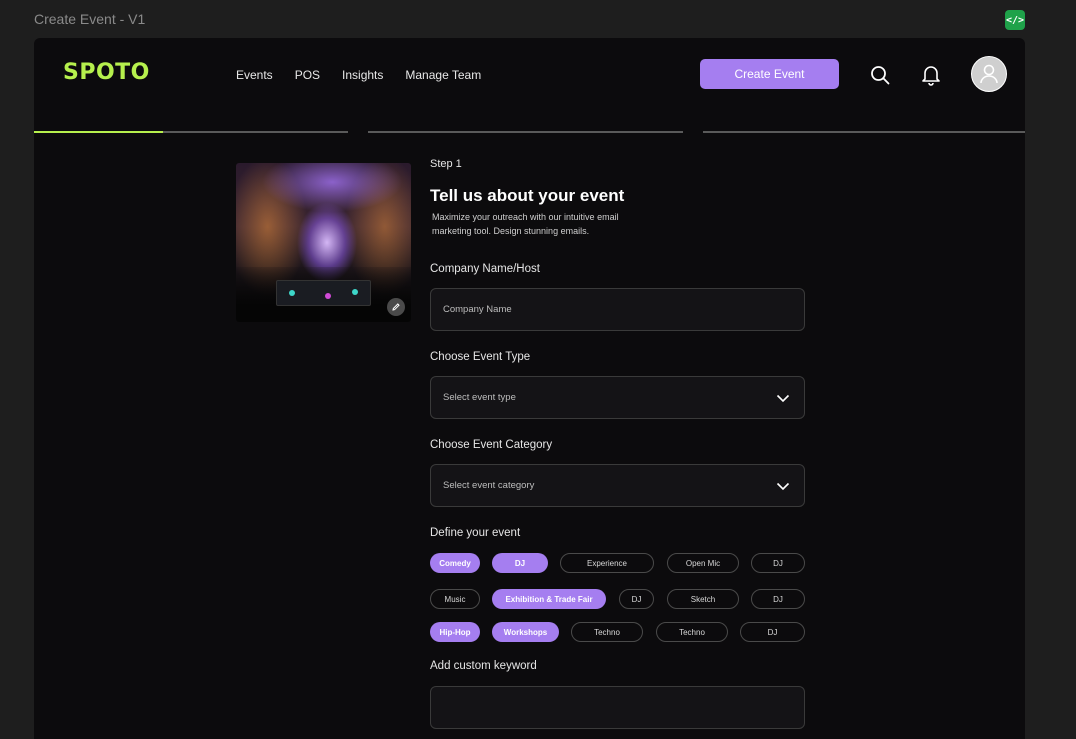 The image size is (1076, 739). Describe the element at coordinates (485, 269) in the screenshot. I see `company-label: Company Name/Host` at that location.